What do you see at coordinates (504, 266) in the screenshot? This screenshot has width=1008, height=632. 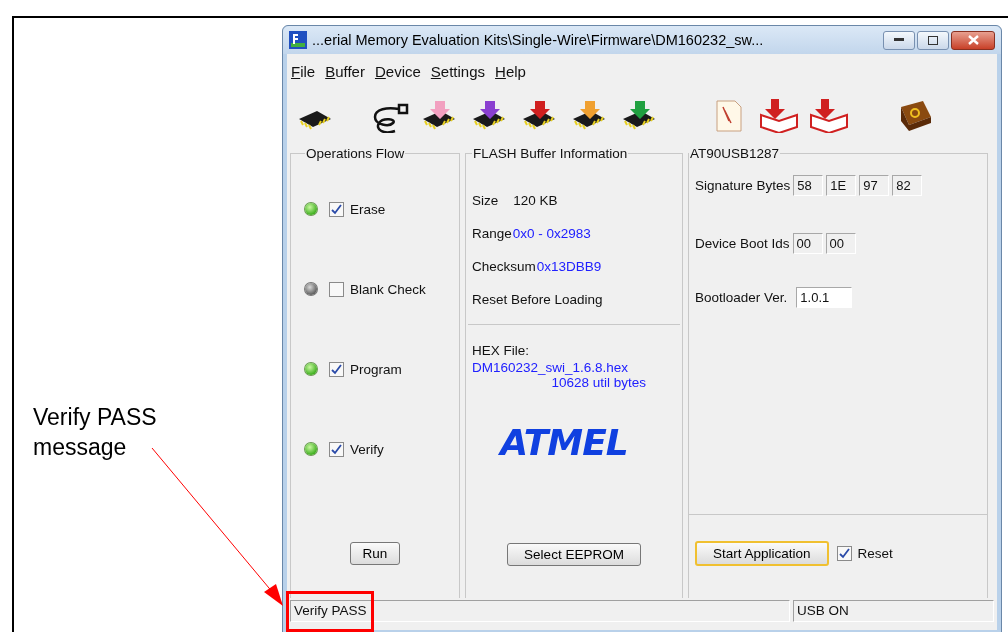 I see `info-label: Checksum` at bounding box center [504, 266].